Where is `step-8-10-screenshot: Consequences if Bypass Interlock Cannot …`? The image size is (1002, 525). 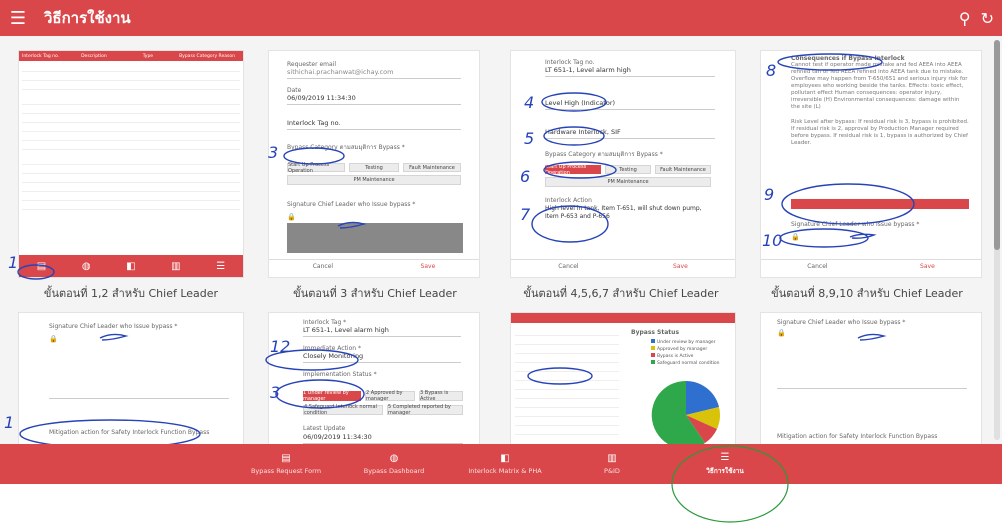 step-8-10-screenshot: Consequences if Bypass Interlock Cannot … is located at coordinates (871, 164).